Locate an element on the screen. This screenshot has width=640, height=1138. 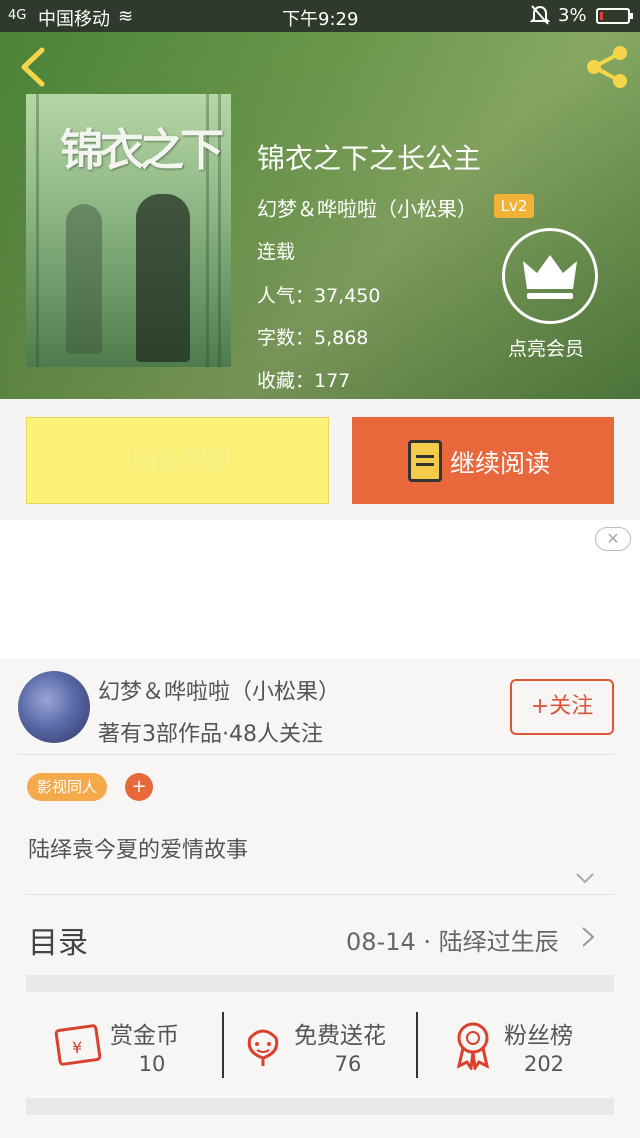
share-icon is located at coordinates (607, 67).